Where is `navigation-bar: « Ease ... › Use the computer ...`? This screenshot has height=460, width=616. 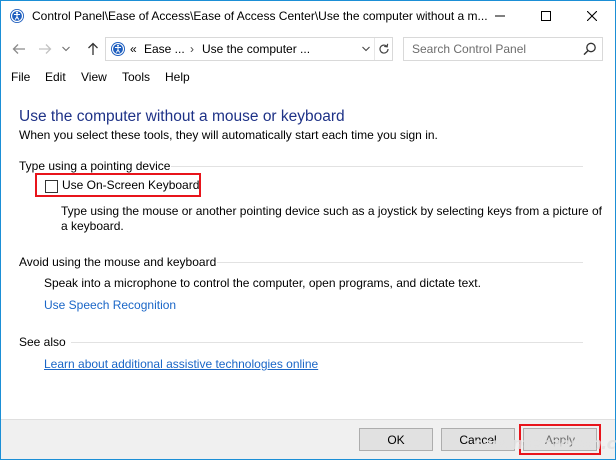 navigation-bar: « Ease ... › Use the computer ... is located at coordinates (308, 49).